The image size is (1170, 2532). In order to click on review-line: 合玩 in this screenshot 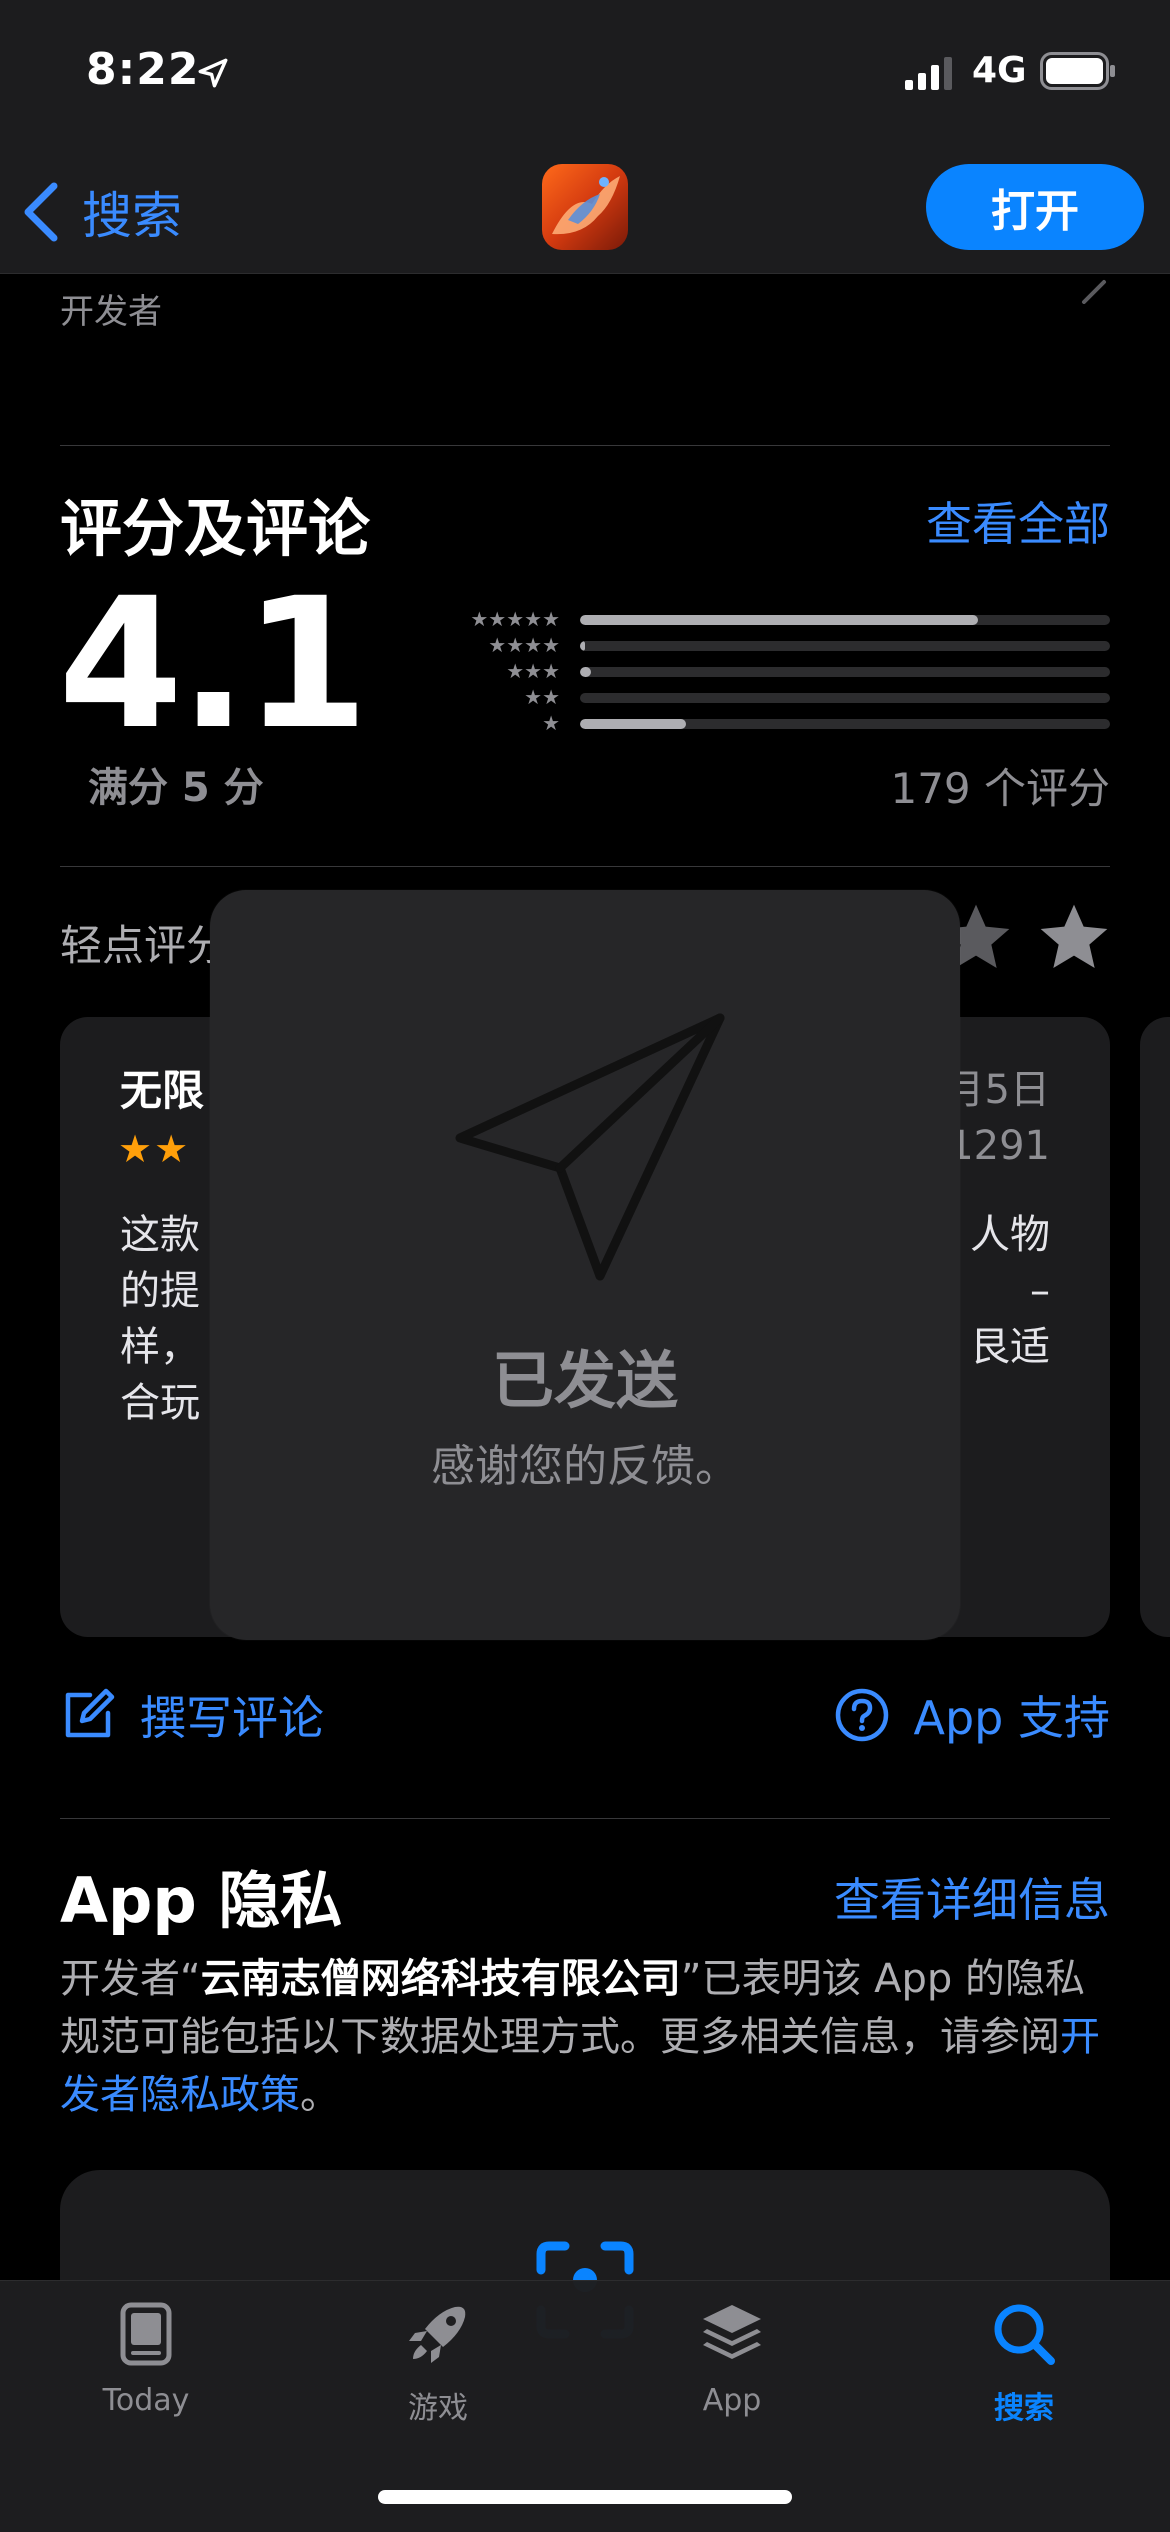, I will do `click(160, 1403)`.